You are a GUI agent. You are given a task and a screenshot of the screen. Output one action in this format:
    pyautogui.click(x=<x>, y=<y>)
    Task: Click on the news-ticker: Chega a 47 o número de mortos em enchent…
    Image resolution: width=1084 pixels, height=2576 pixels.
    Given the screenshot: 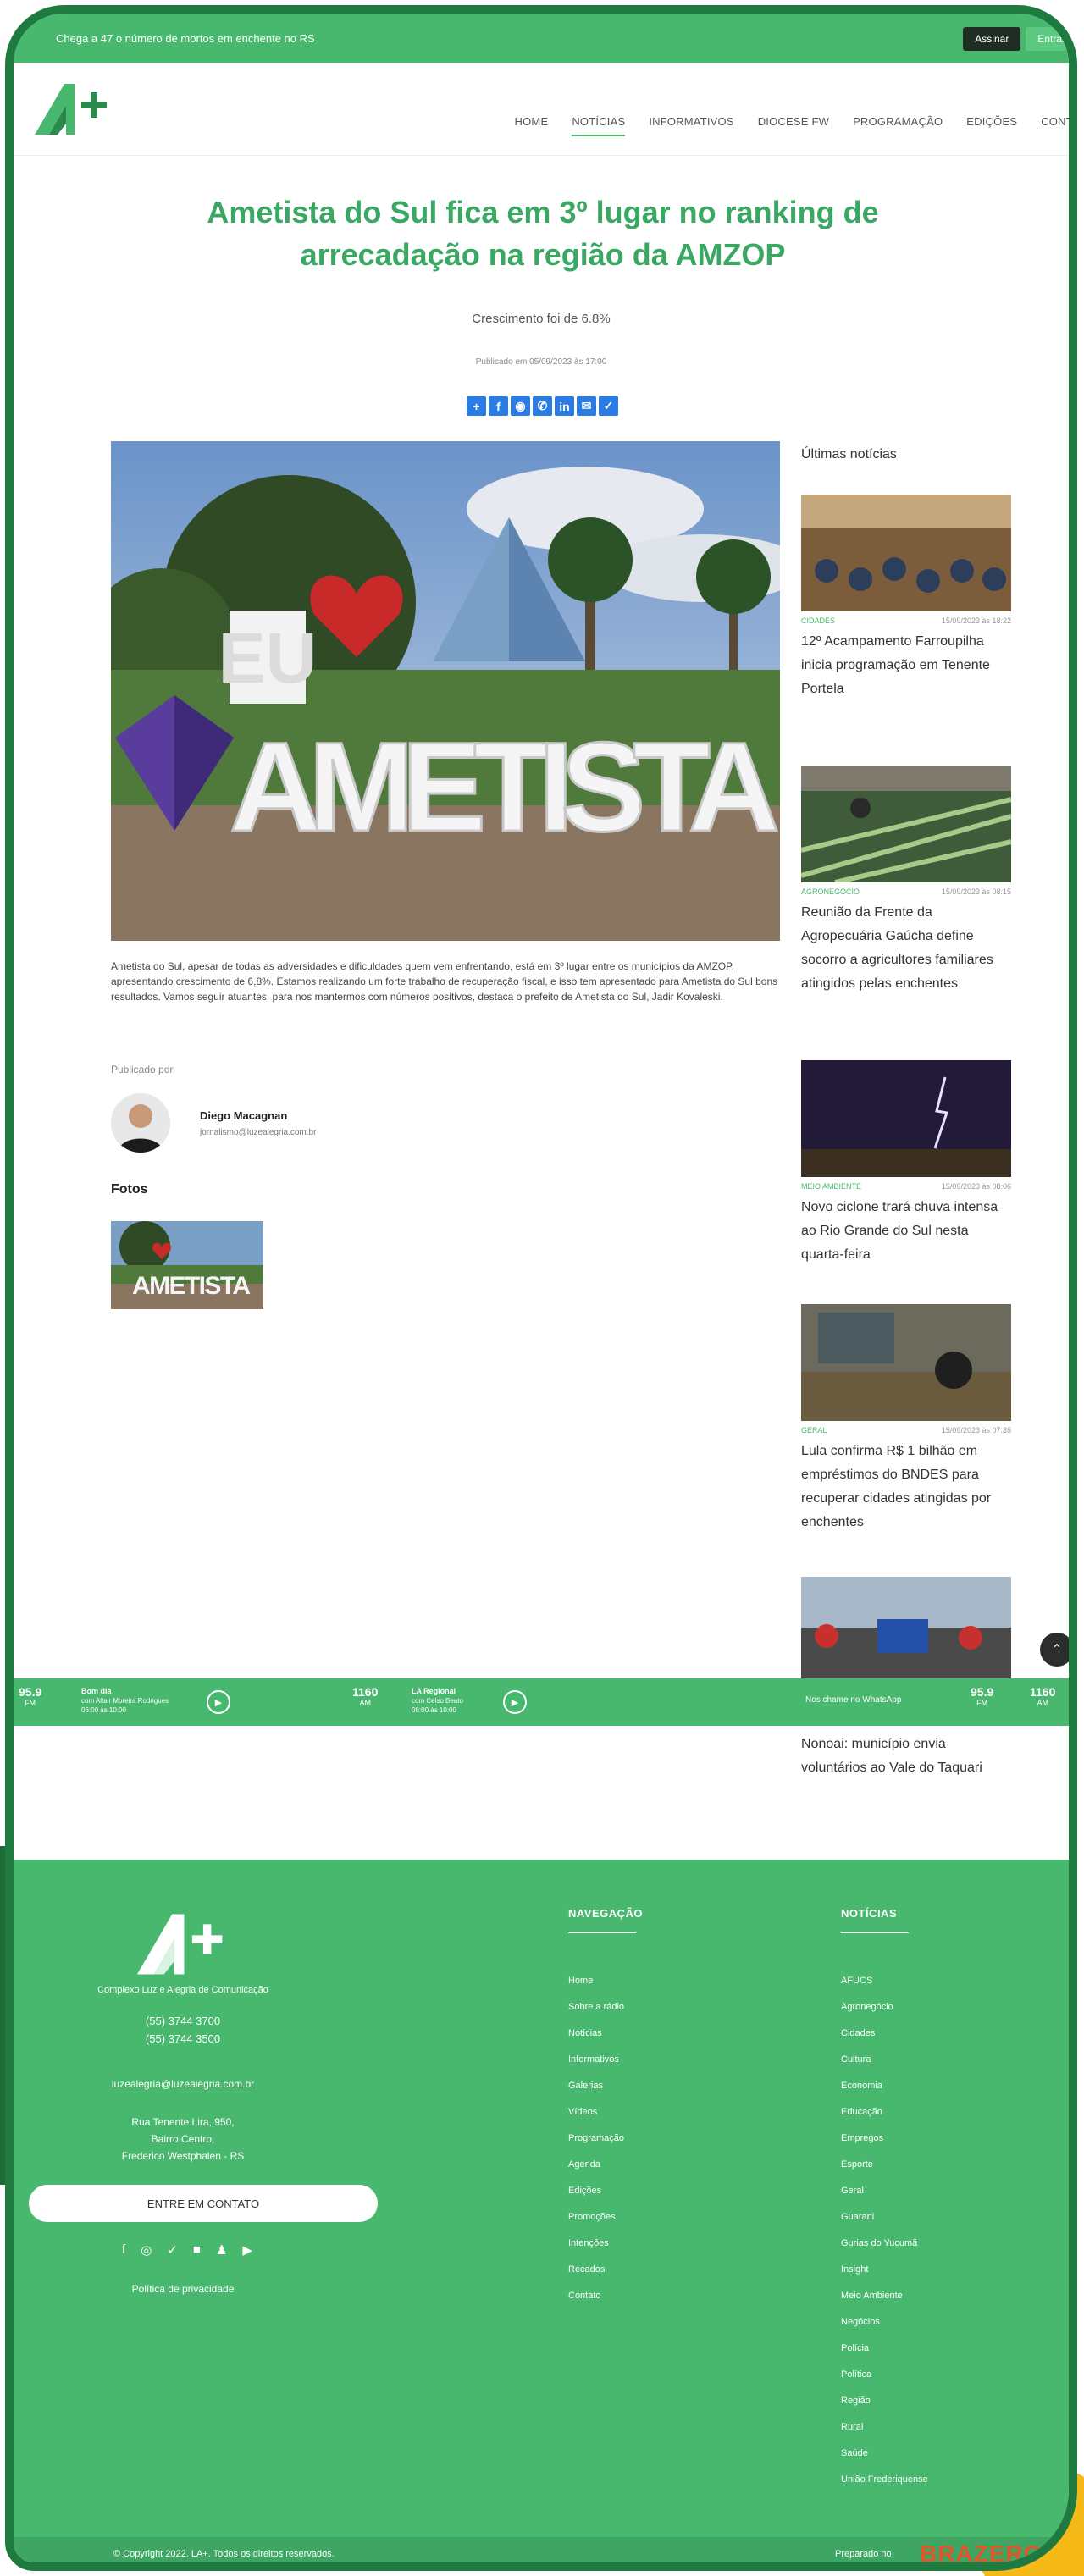 What is the action you would take?
    pyautogui.click(x=185, y=38)
    